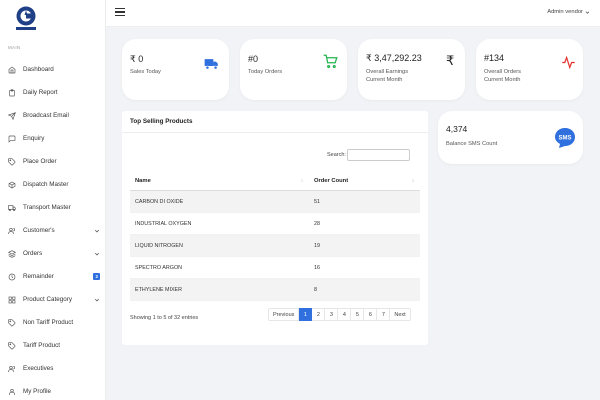 Image resolution: width=600 pixels, height=400 pixels. I want to click on sidebar-item-product-category: Product Category, so click(53, 299).